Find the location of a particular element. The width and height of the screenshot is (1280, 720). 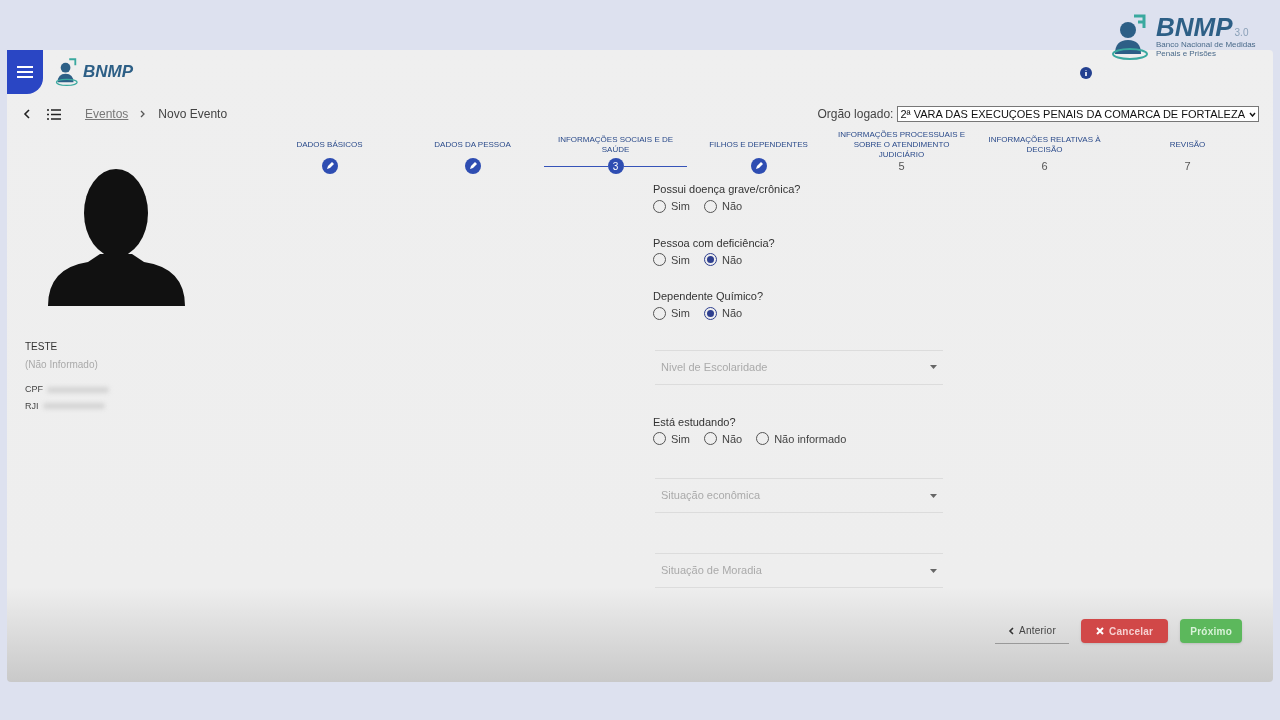

orgao-select: 2ª VARA DAS EXECUÇOES PENAIS DA COMARCA DE FORTALEZA is located at coordinates (1078, 114).